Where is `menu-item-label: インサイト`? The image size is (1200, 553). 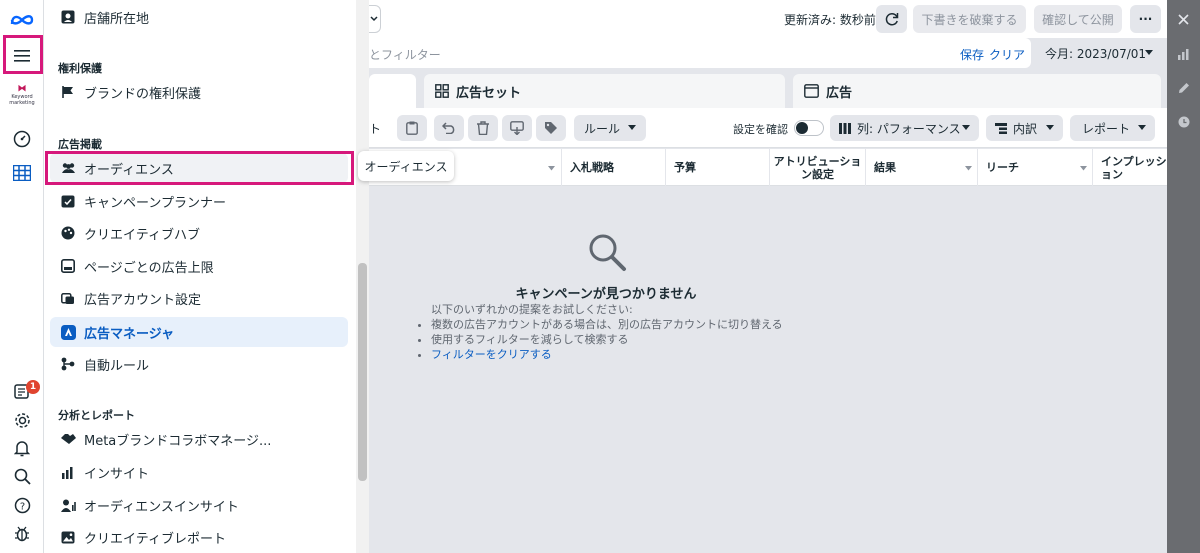
menu-item-label: インサイト is located at coordinates (117, 474).